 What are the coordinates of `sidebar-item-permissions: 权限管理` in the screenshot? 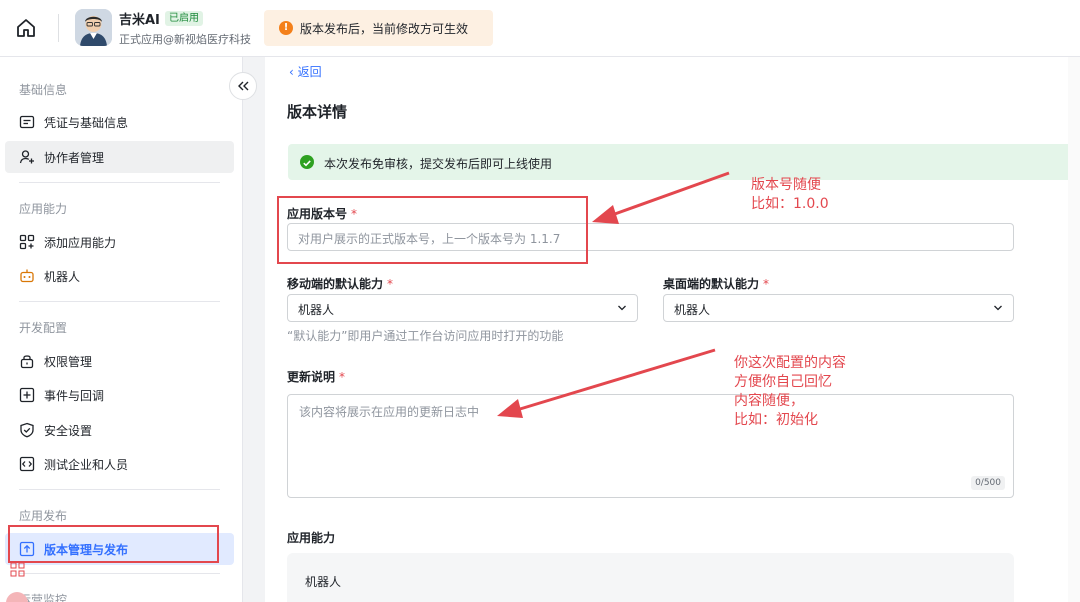 It's located at (119, 361).